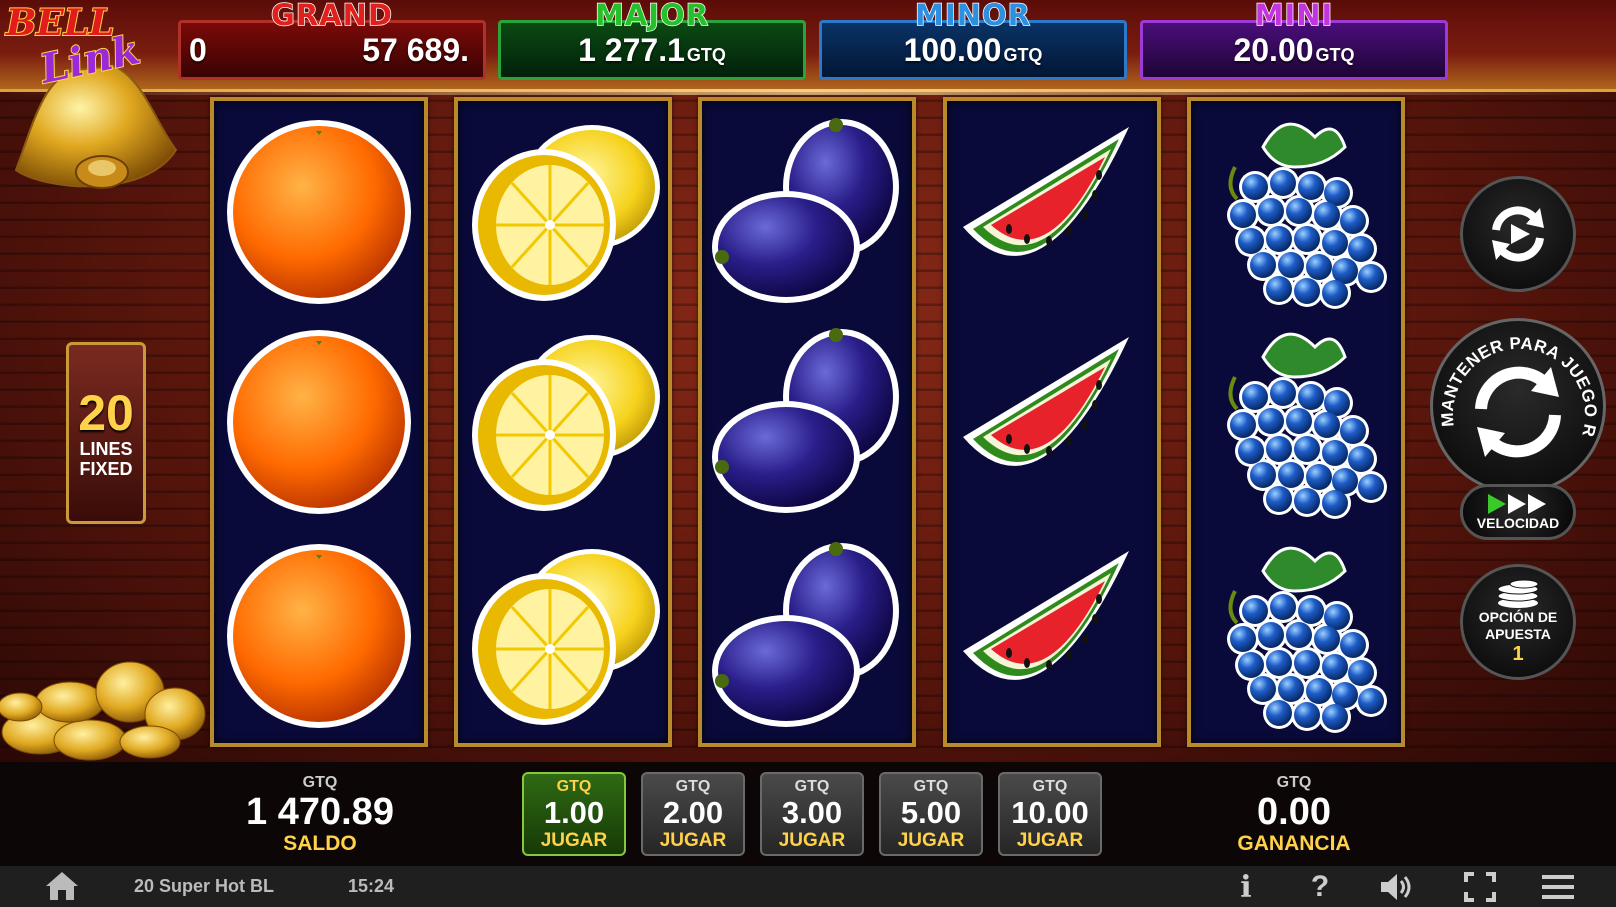 Image resolution: width=1616 pixels, height=907 pixels. I want to click on bet-option-button: OPCIÓN DE APUESTA 1, so click(1518, 622).